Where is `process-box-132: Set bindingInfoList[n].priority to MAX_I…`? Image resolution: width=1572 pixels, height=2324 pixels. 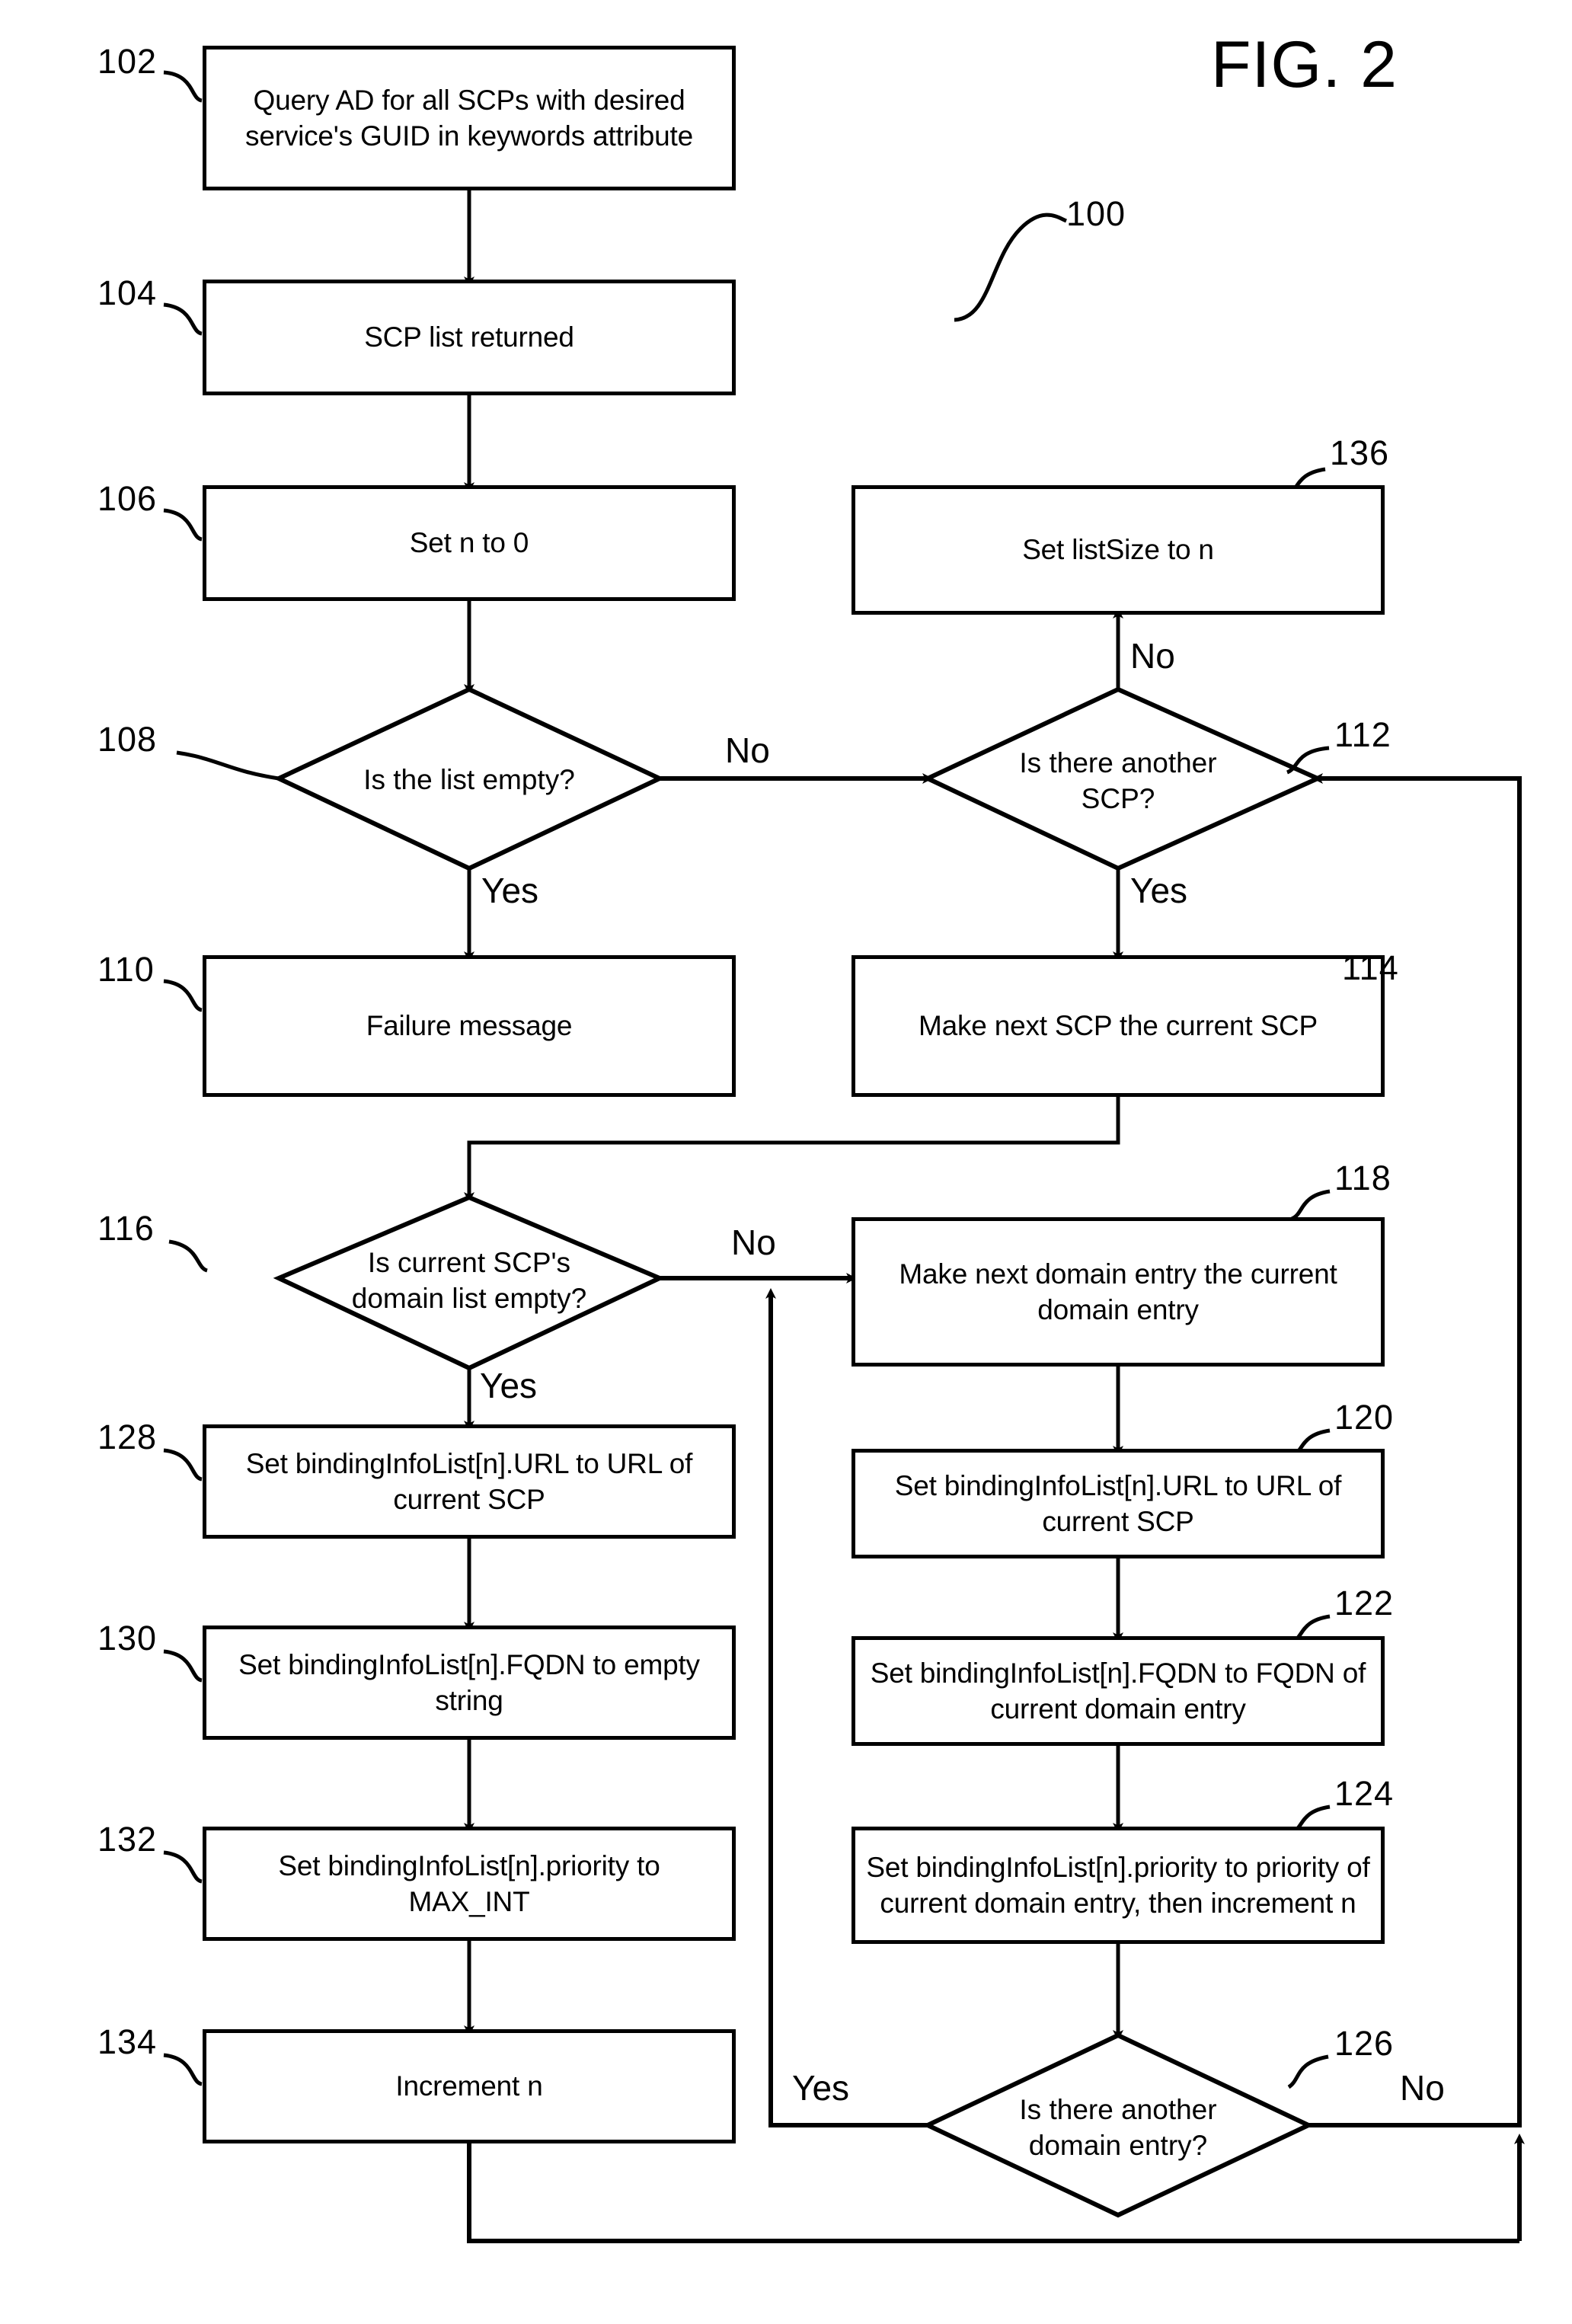
process-box-132: Set bindingInfoList[n].priority to MAX_I… is located at coordinates (469, 1884).